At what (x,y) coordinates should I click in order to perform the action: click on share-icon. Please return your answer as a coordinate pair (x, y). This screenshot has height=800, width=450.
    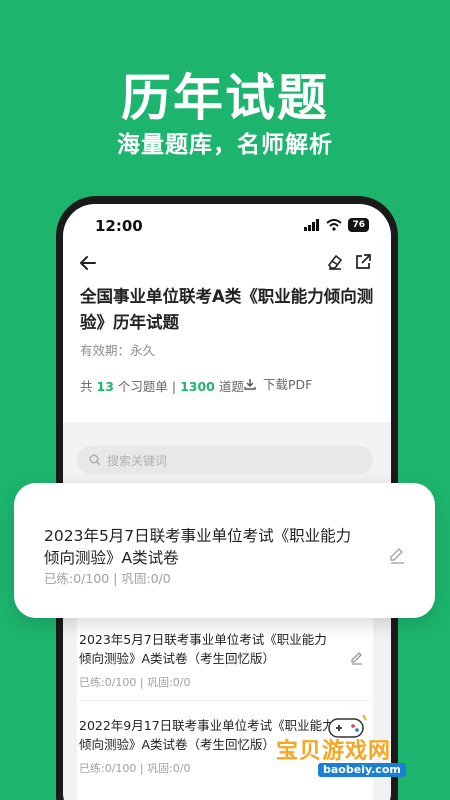
    Looking at the image, I should click on (363, 262).